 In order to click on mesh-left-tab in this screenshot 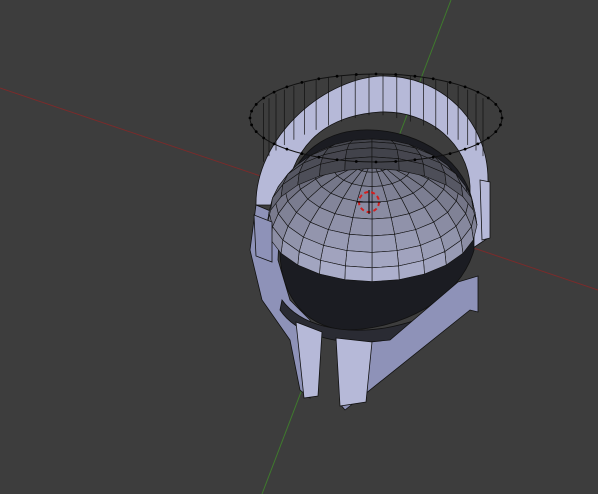, I will do `click(263, 238)`.